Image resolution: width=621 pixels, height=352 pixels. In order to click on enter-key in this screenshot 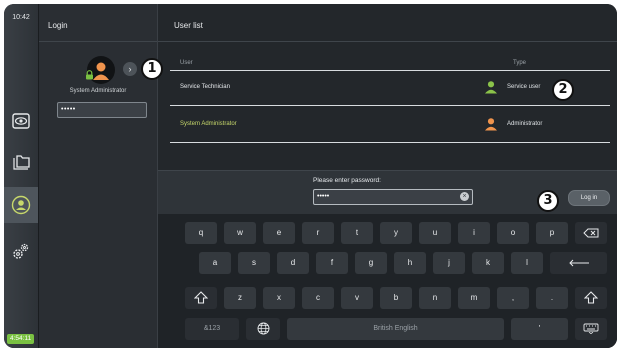, I will do `click(578, 263)`.